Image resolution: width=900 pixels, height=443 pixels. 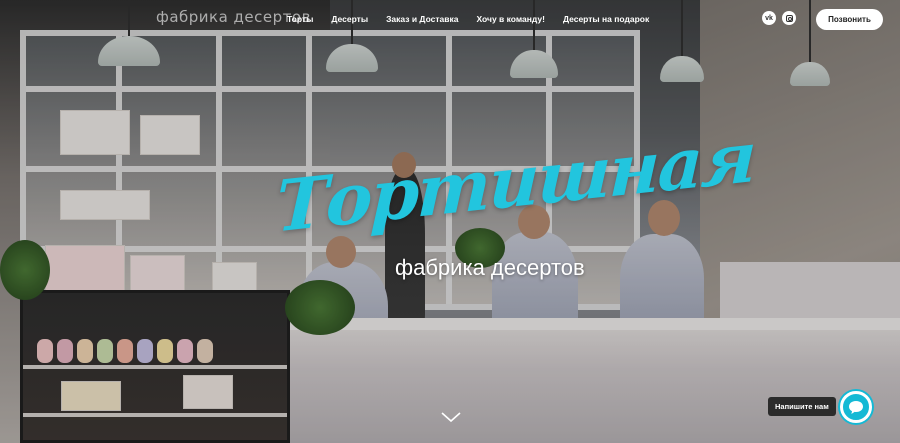 I want to click on chat-button, so click(x=856, y=407).